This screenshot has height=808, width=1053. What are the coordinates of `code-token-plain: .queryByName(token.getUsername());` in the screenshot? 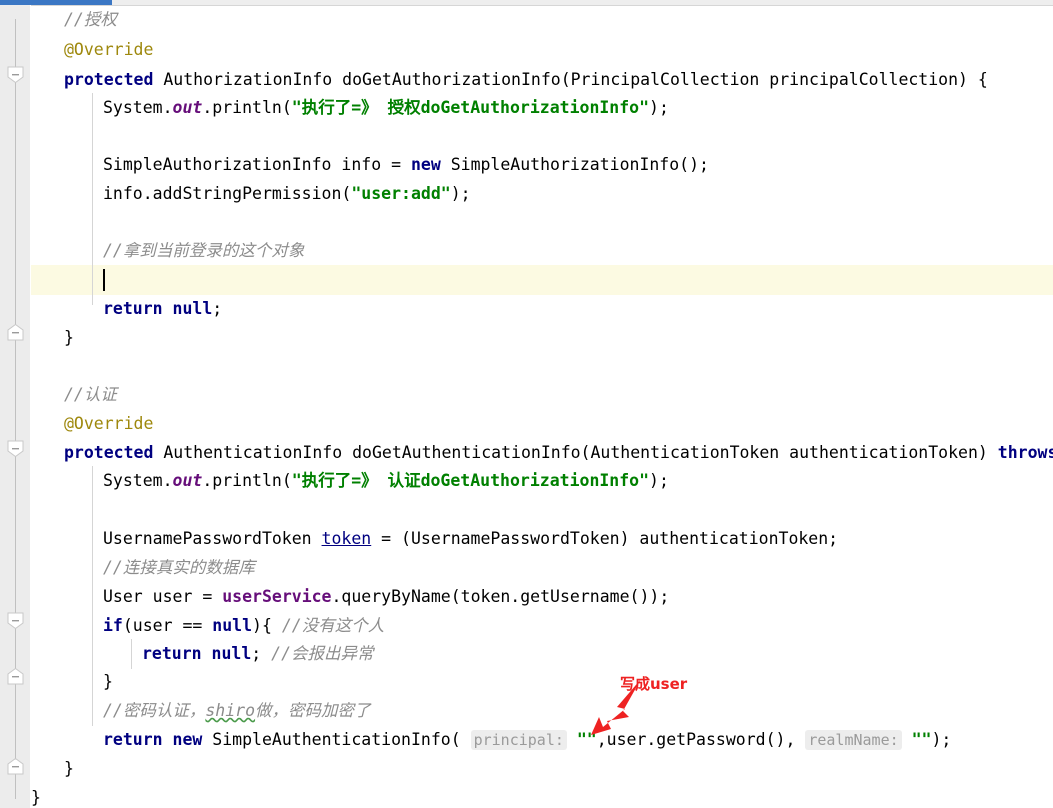 It's located at (500, 596).